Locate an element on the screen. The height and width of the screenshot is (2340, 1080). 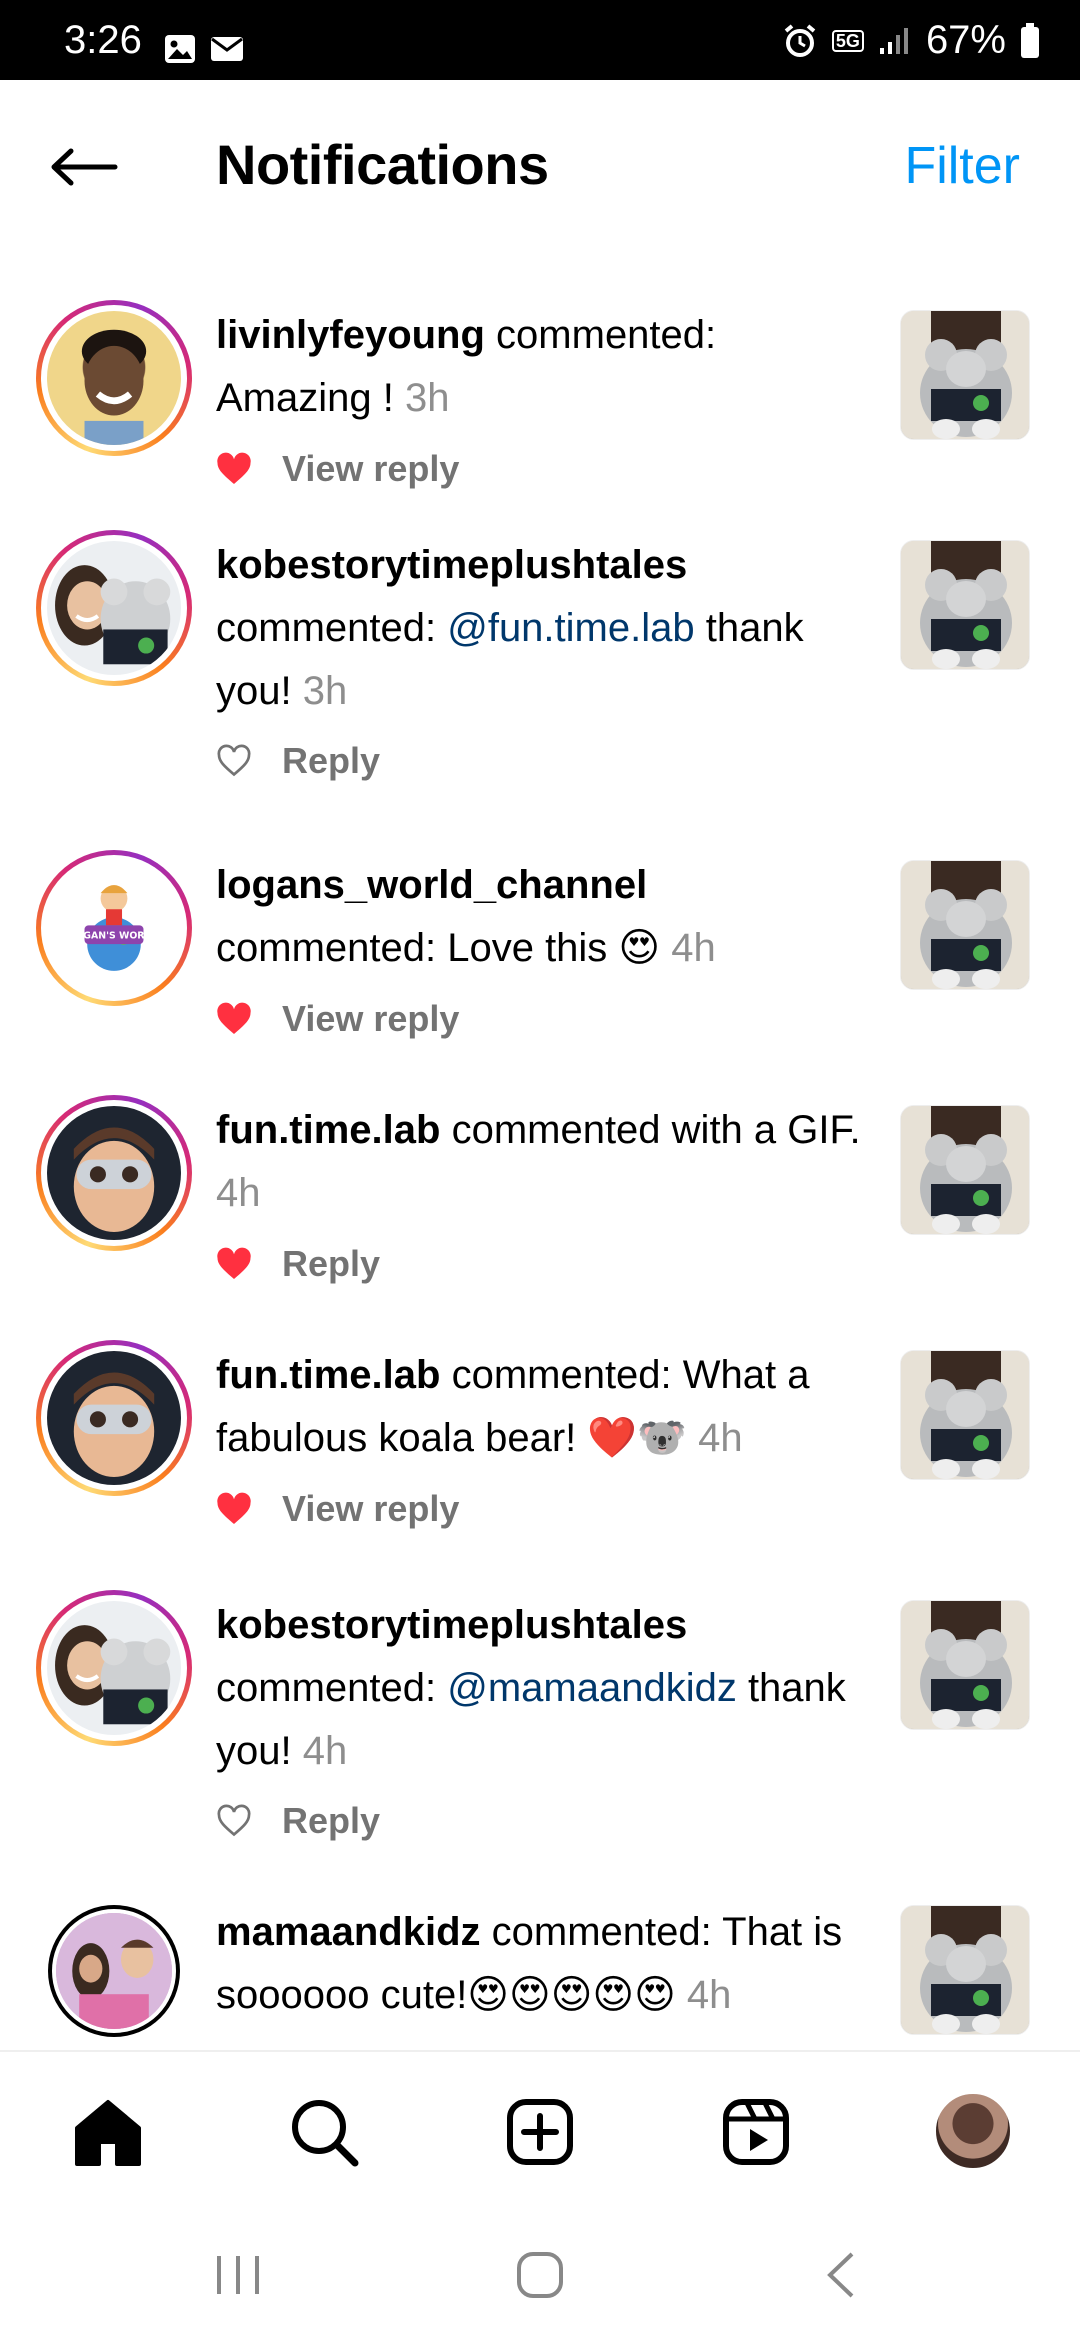
username: livinlyfeyoung is located at coordinates (350, 335).